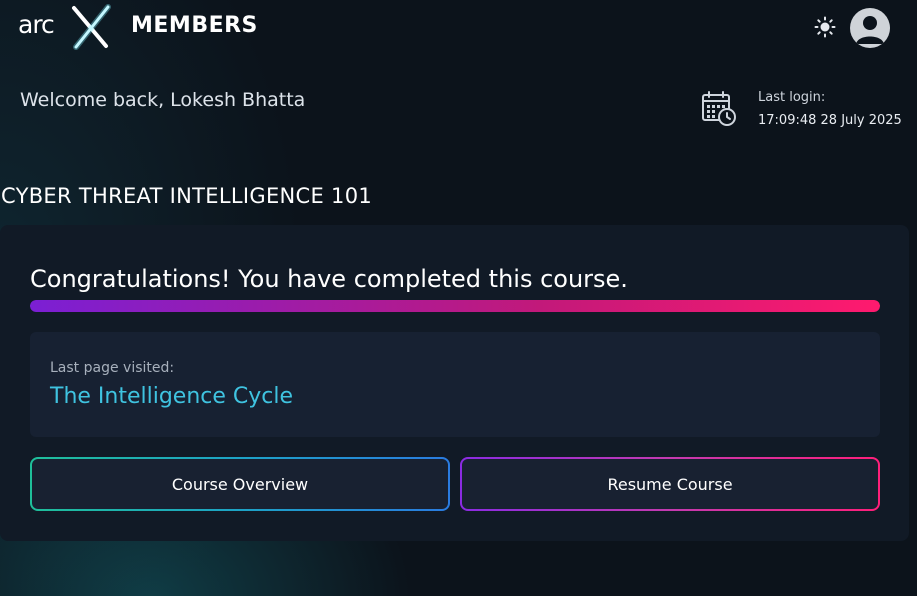  I want to click on welcome-message: Welcome back, Lokesh Bhatta, so click(163, 100).